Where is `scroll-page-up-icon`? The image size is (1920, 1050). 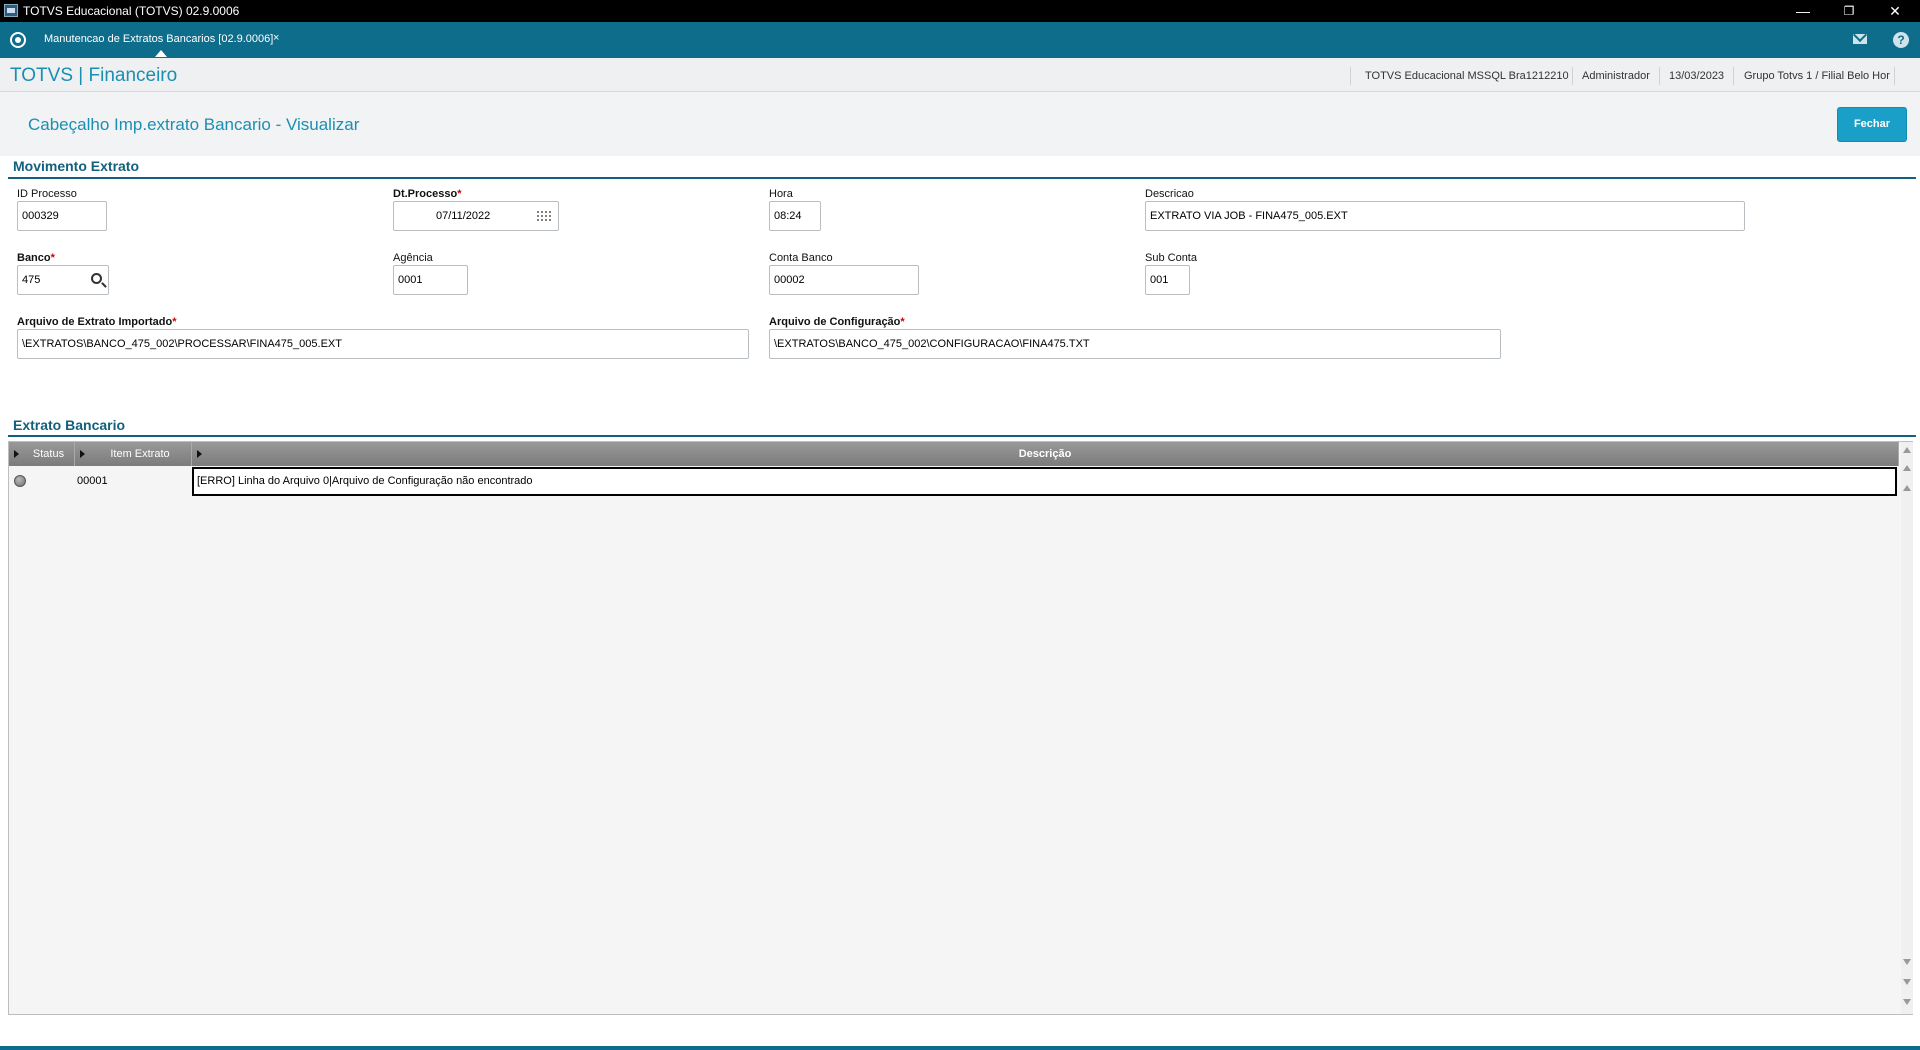 scroll-page-up-icon is located at coordinates (1907, 468).